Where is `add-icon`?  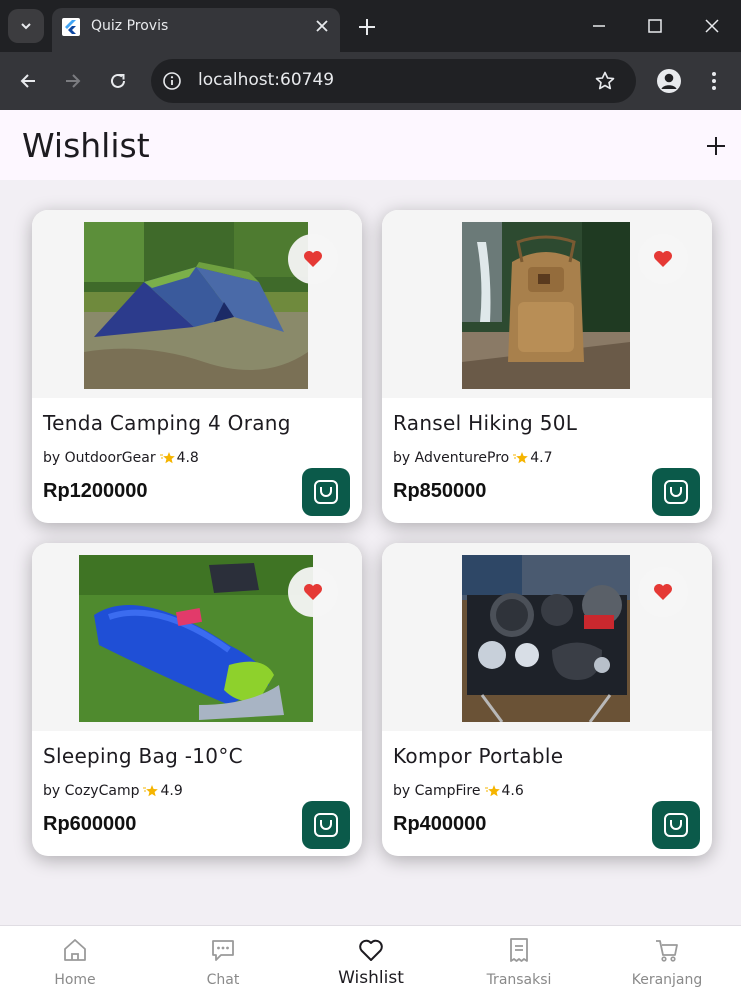 add-icon is located at coordinates (716, 146).